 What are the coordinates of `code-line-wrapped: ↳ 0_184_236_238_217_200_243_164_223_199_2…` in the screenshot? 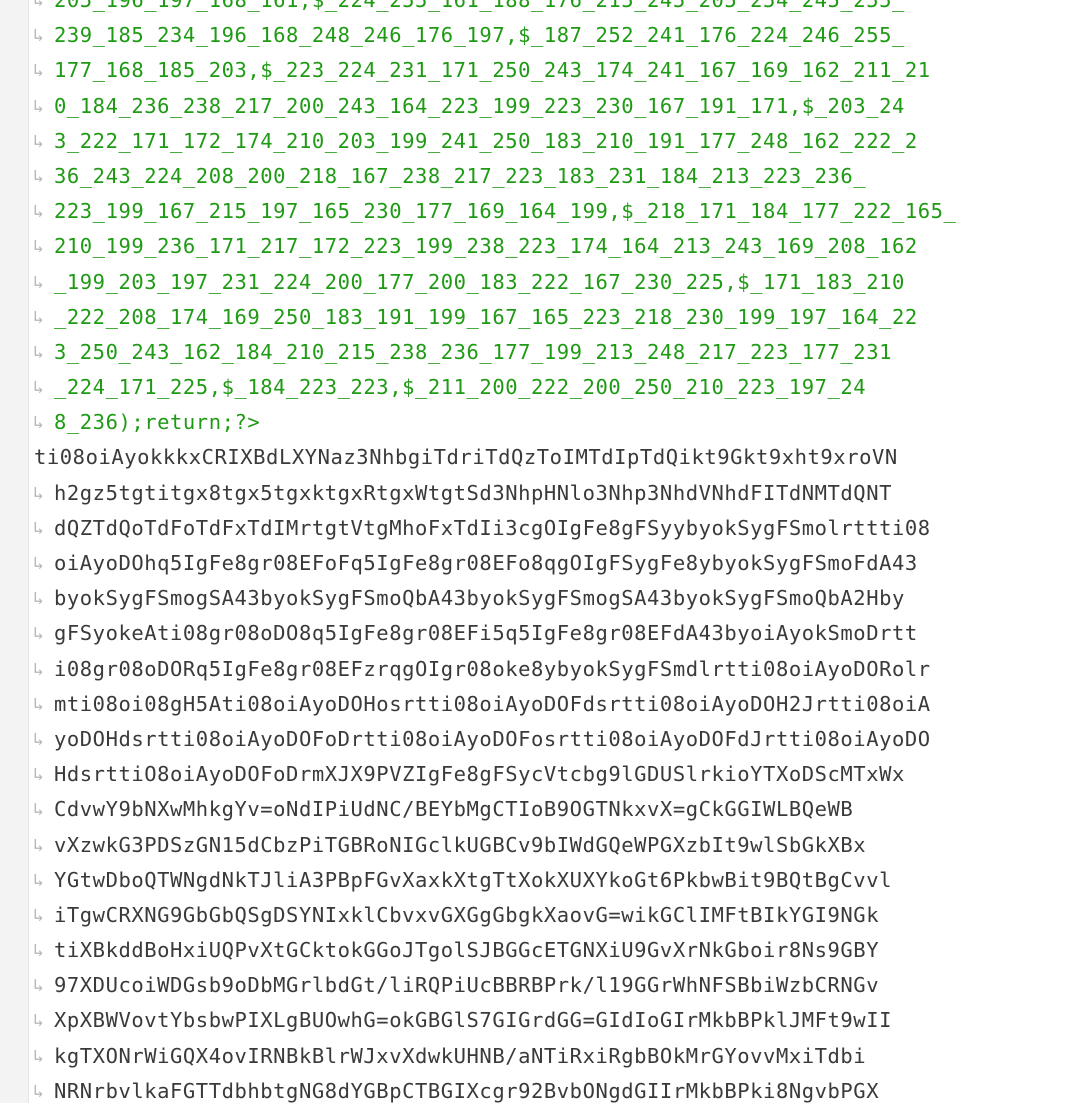 It's located at (554, 106).